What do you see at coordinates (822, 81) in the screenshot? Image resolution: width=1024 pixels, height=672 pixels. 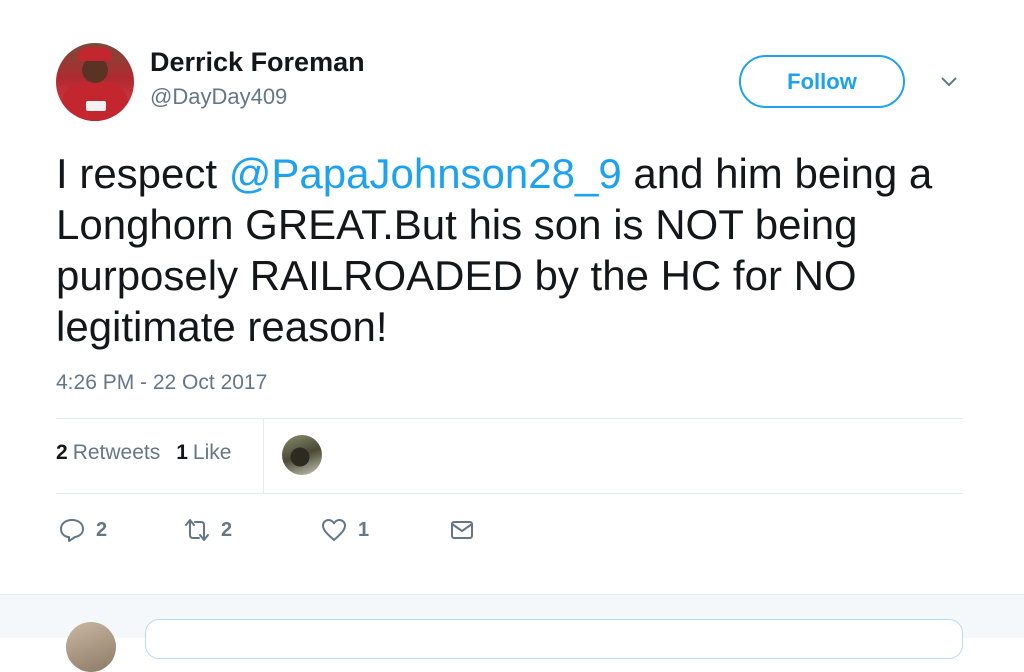 I see `follow-button: Follow` at bounding box center [822, 81].